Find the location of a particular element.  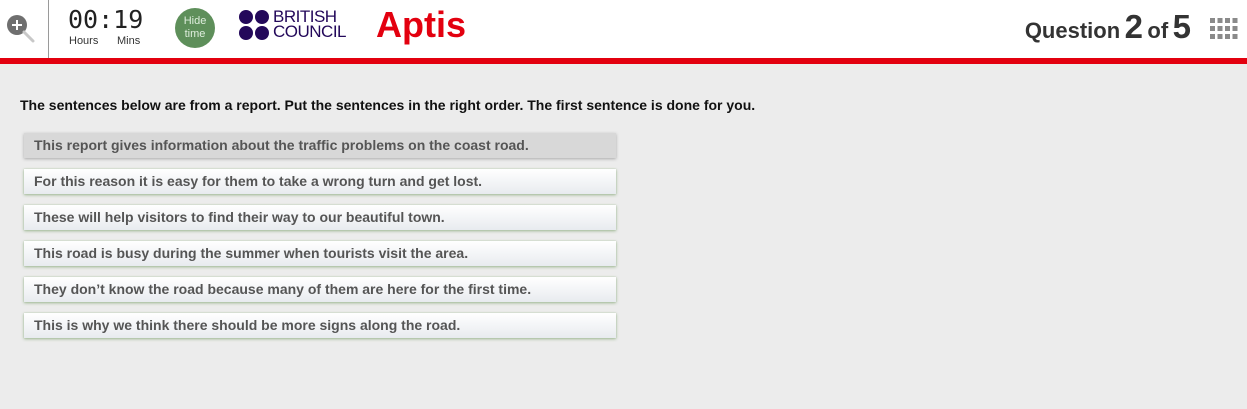

header-accent-bar is located at coordinates (623, 61).